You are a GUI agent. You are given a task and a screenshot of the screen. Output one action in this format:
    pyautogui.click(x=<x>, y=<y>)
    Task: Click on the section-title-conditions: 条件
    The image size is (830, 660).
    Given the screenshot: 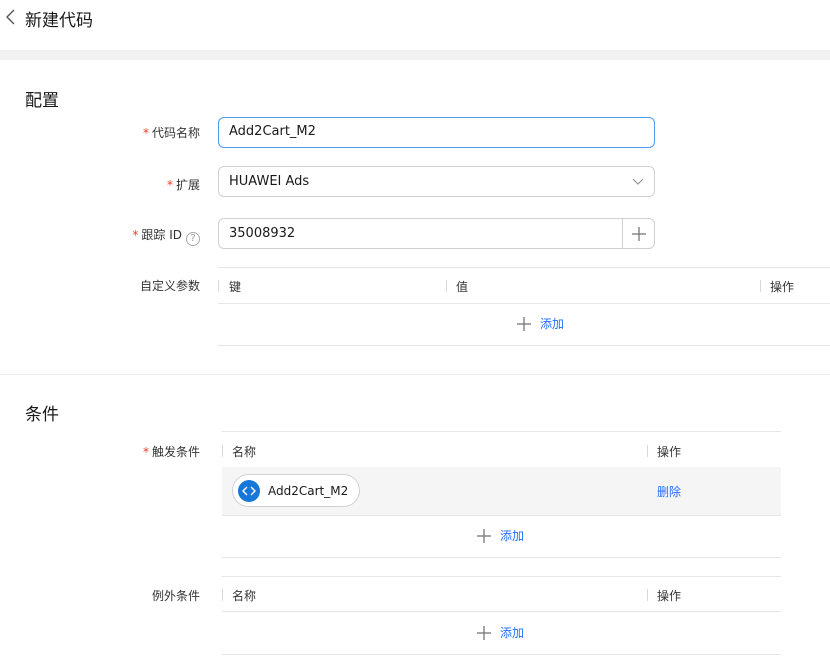 What is the action you would take?
    pyautogui.click(x=42, y=415)
    